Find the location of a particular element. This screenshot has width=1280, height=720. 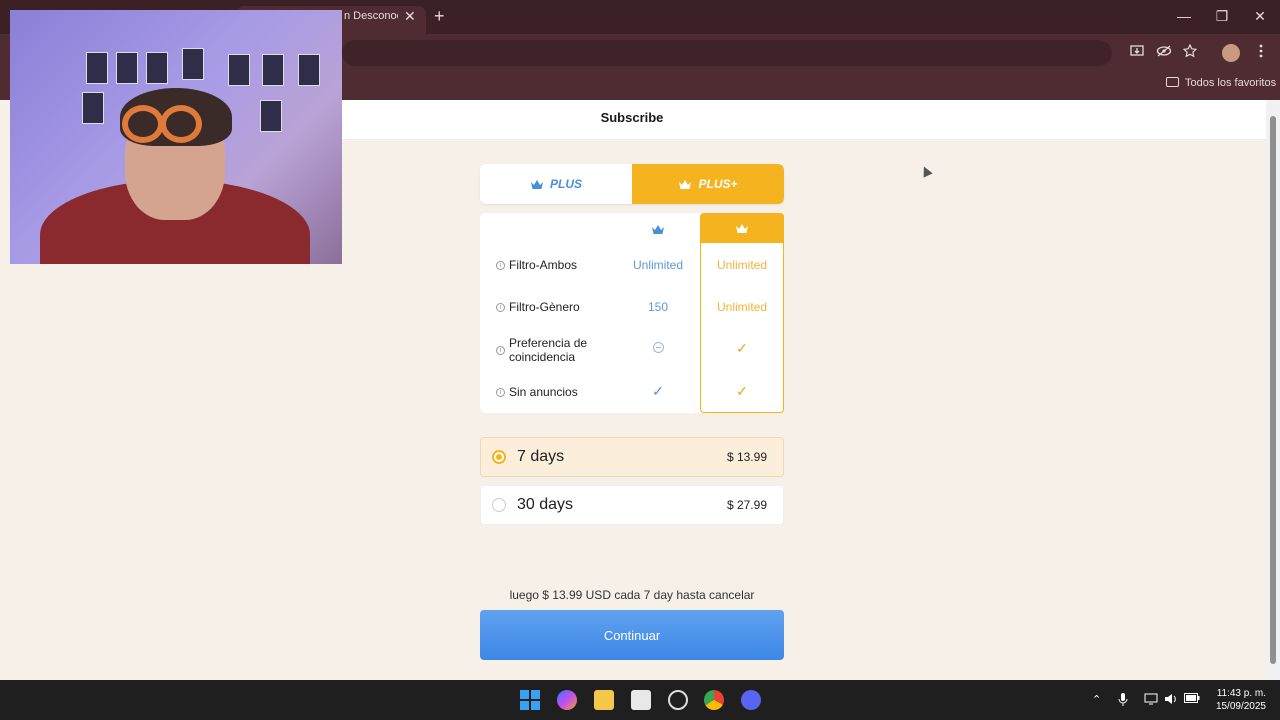

microphone-icon is located at coordinates (1123, 701).